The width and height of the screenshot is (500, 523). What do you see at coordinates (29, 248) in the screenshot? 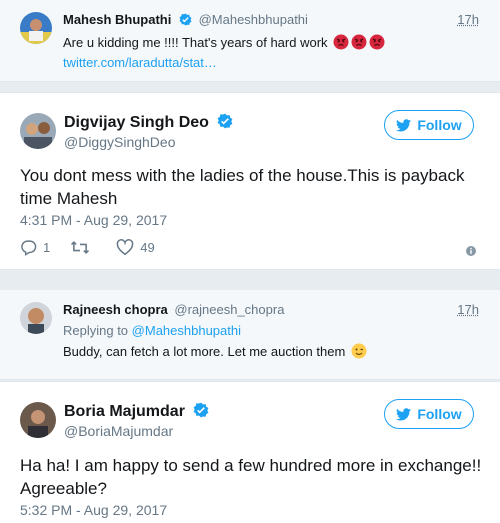
I see `reply-icon` at bounding box center [29, 248].